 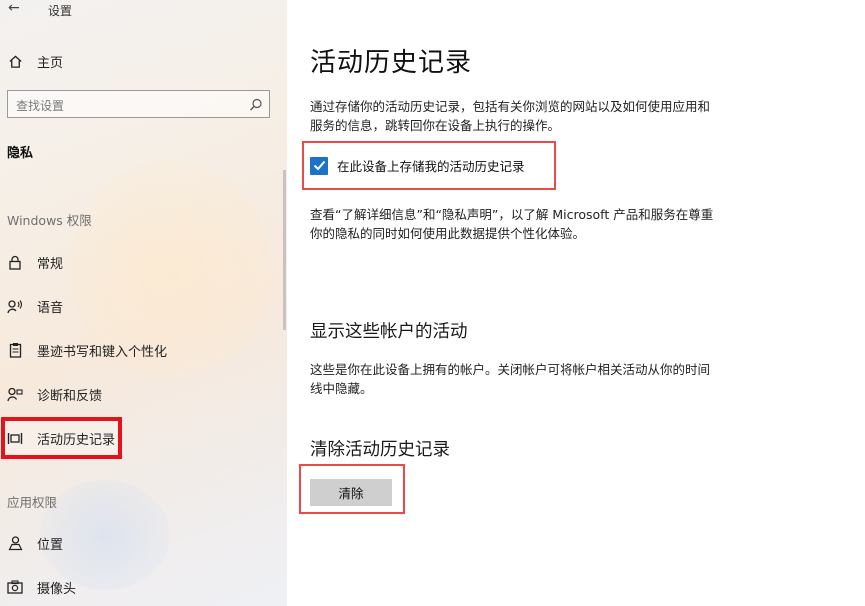 What do you see at coordinates (143, 438) in the screenshot?
I see `sidebar-item-activity-history: 活动历史记录` at bounding box center [143, 438].